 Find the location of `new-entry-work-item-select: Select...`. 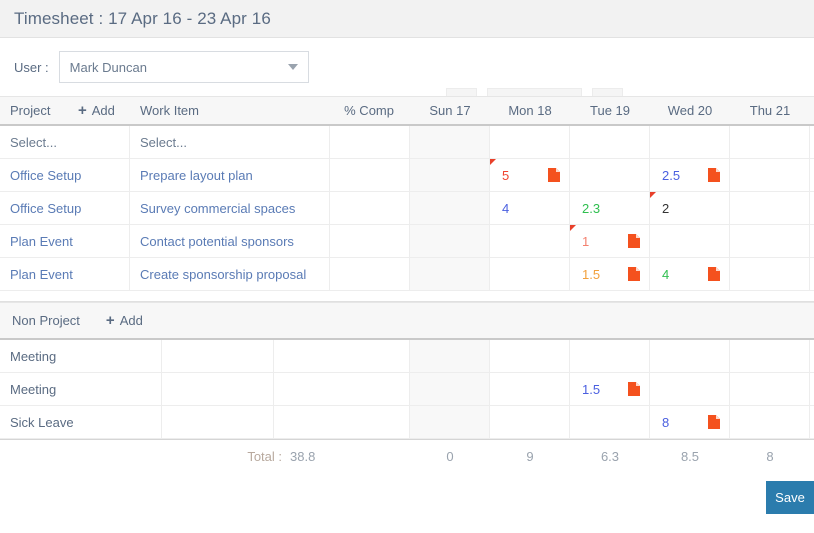

new-entry-work-item-select: Select... is located at coordinates (230, 142).